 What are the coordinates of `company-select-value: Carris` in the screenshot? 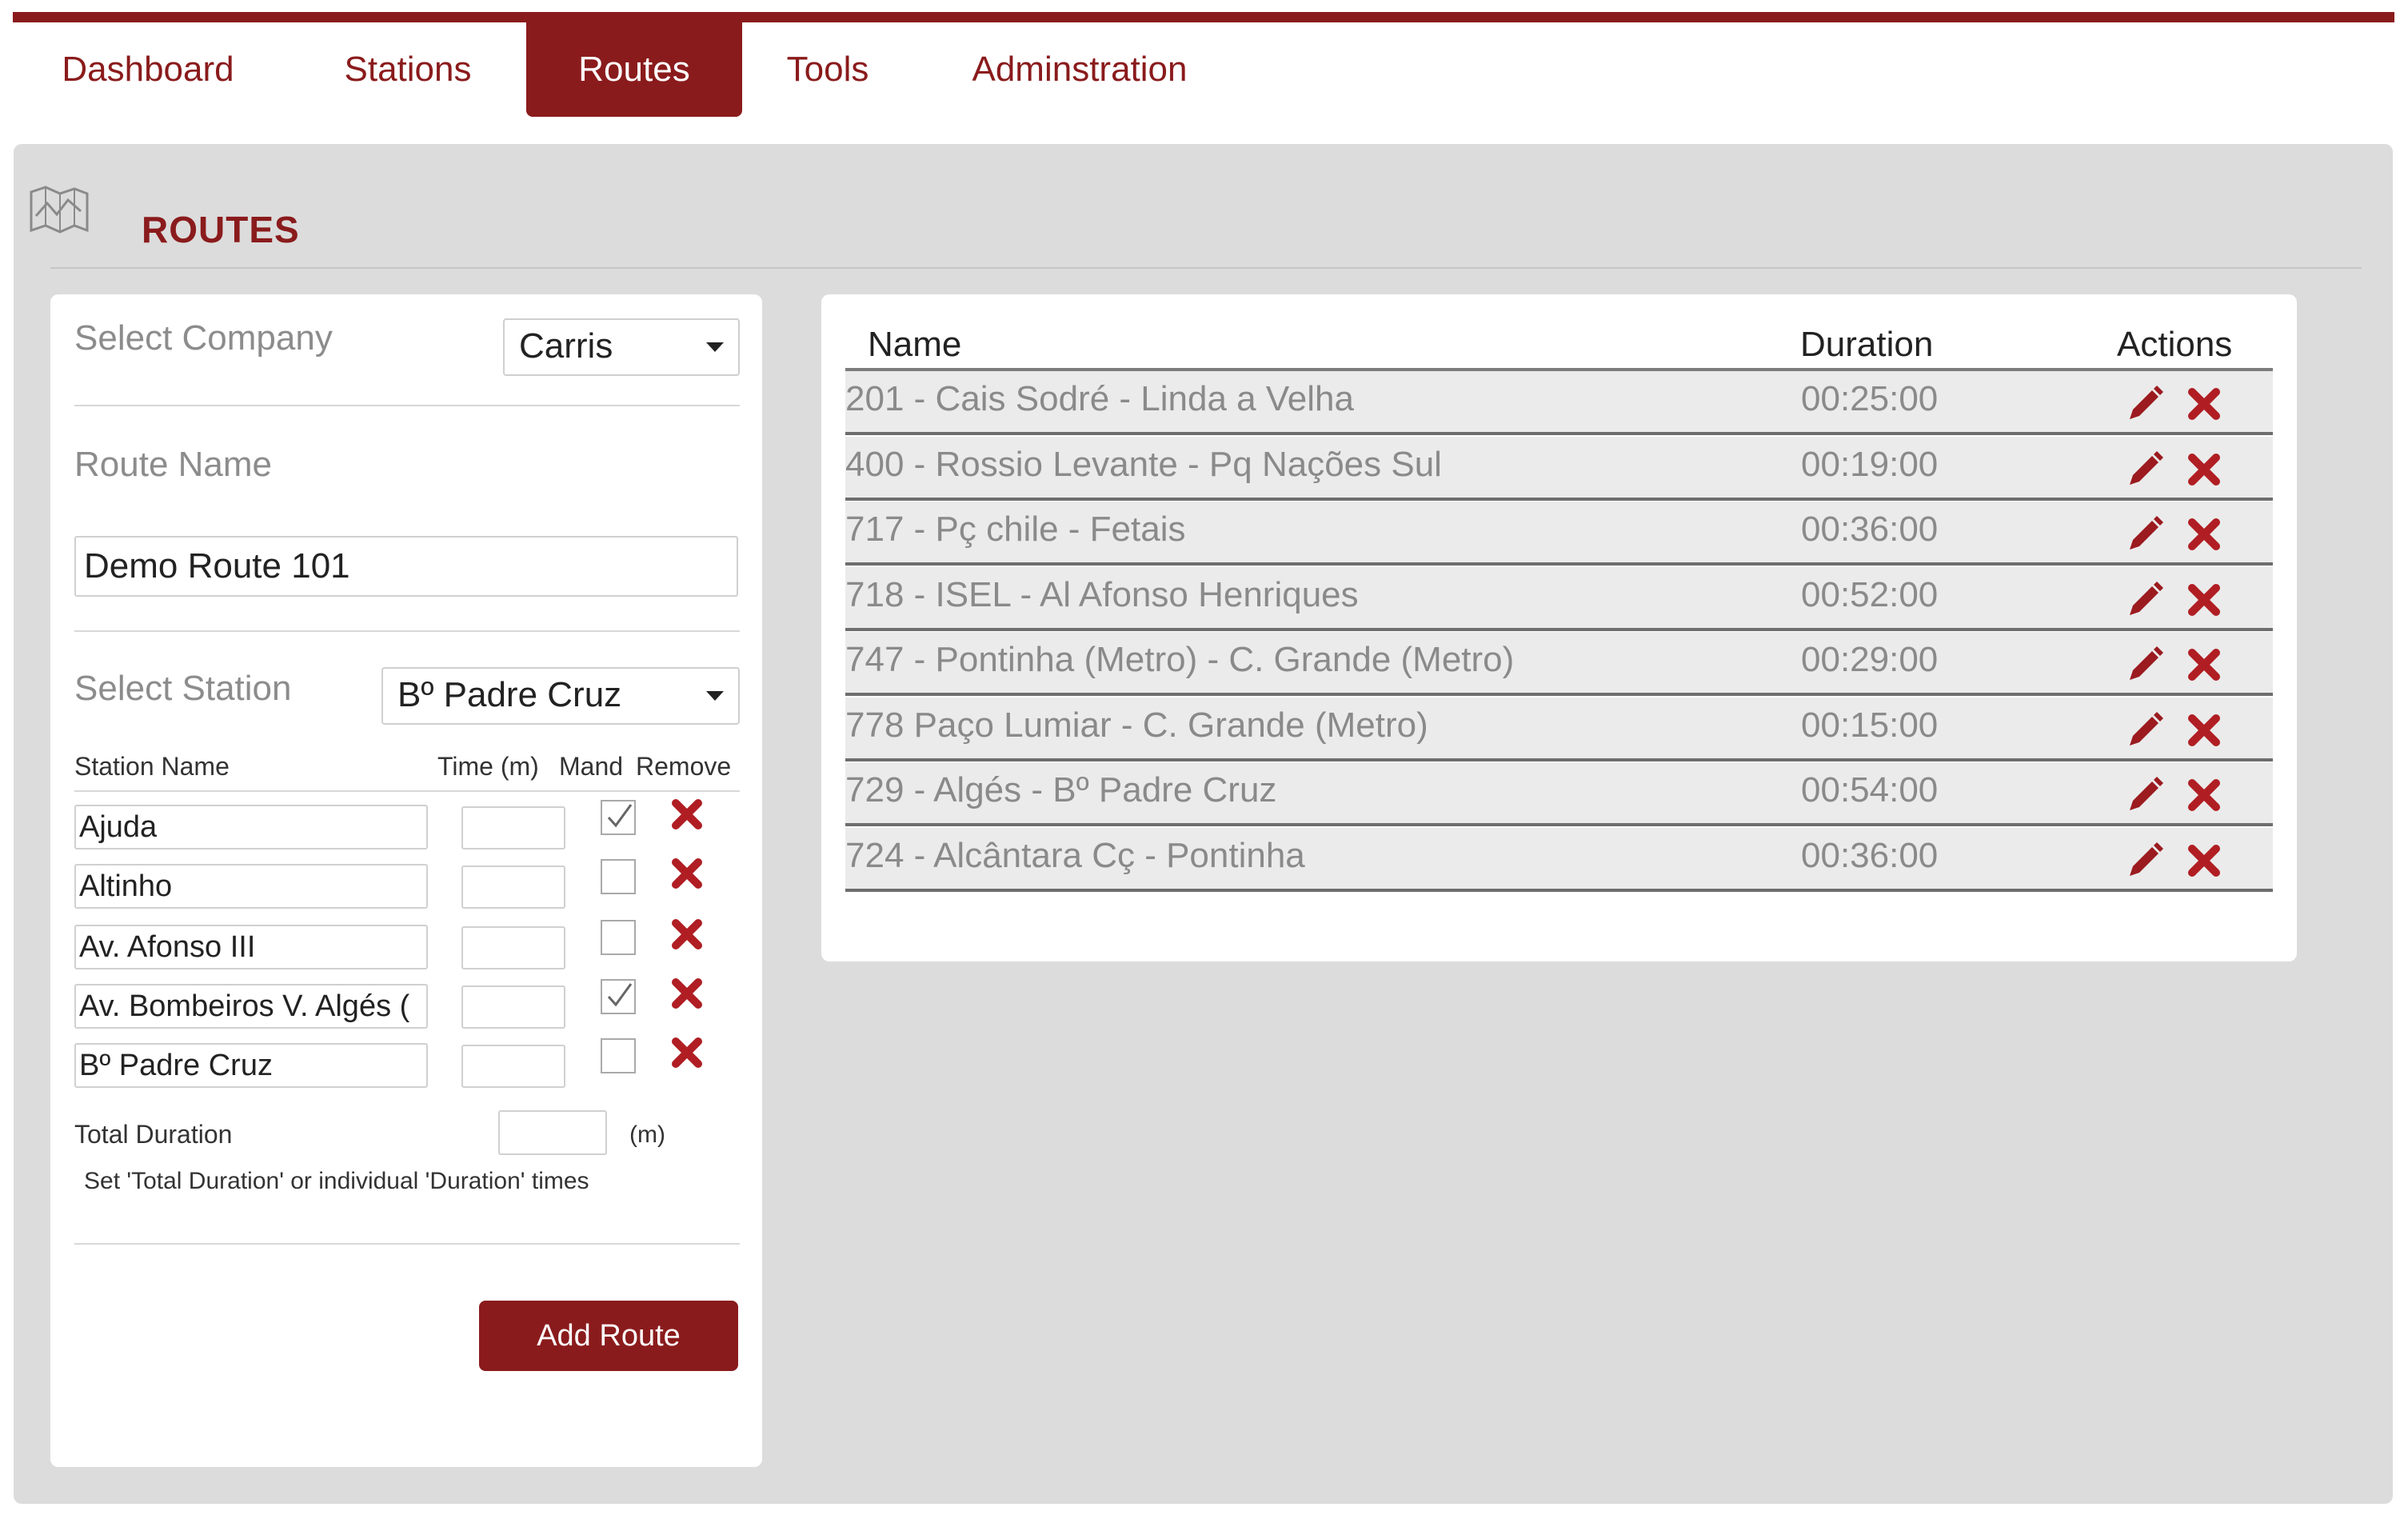 It's located at (566, 346).